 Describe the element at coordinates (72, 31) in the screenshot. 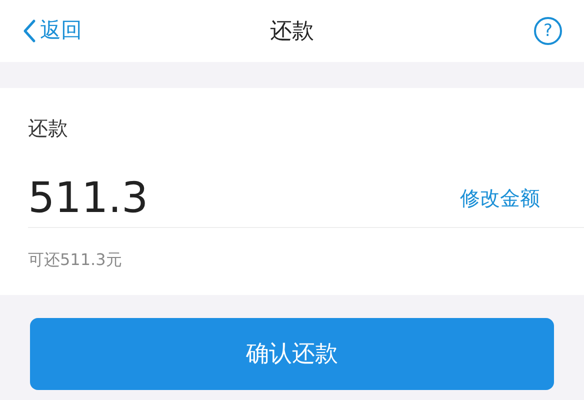

I see `back-button: 返回` at that location.